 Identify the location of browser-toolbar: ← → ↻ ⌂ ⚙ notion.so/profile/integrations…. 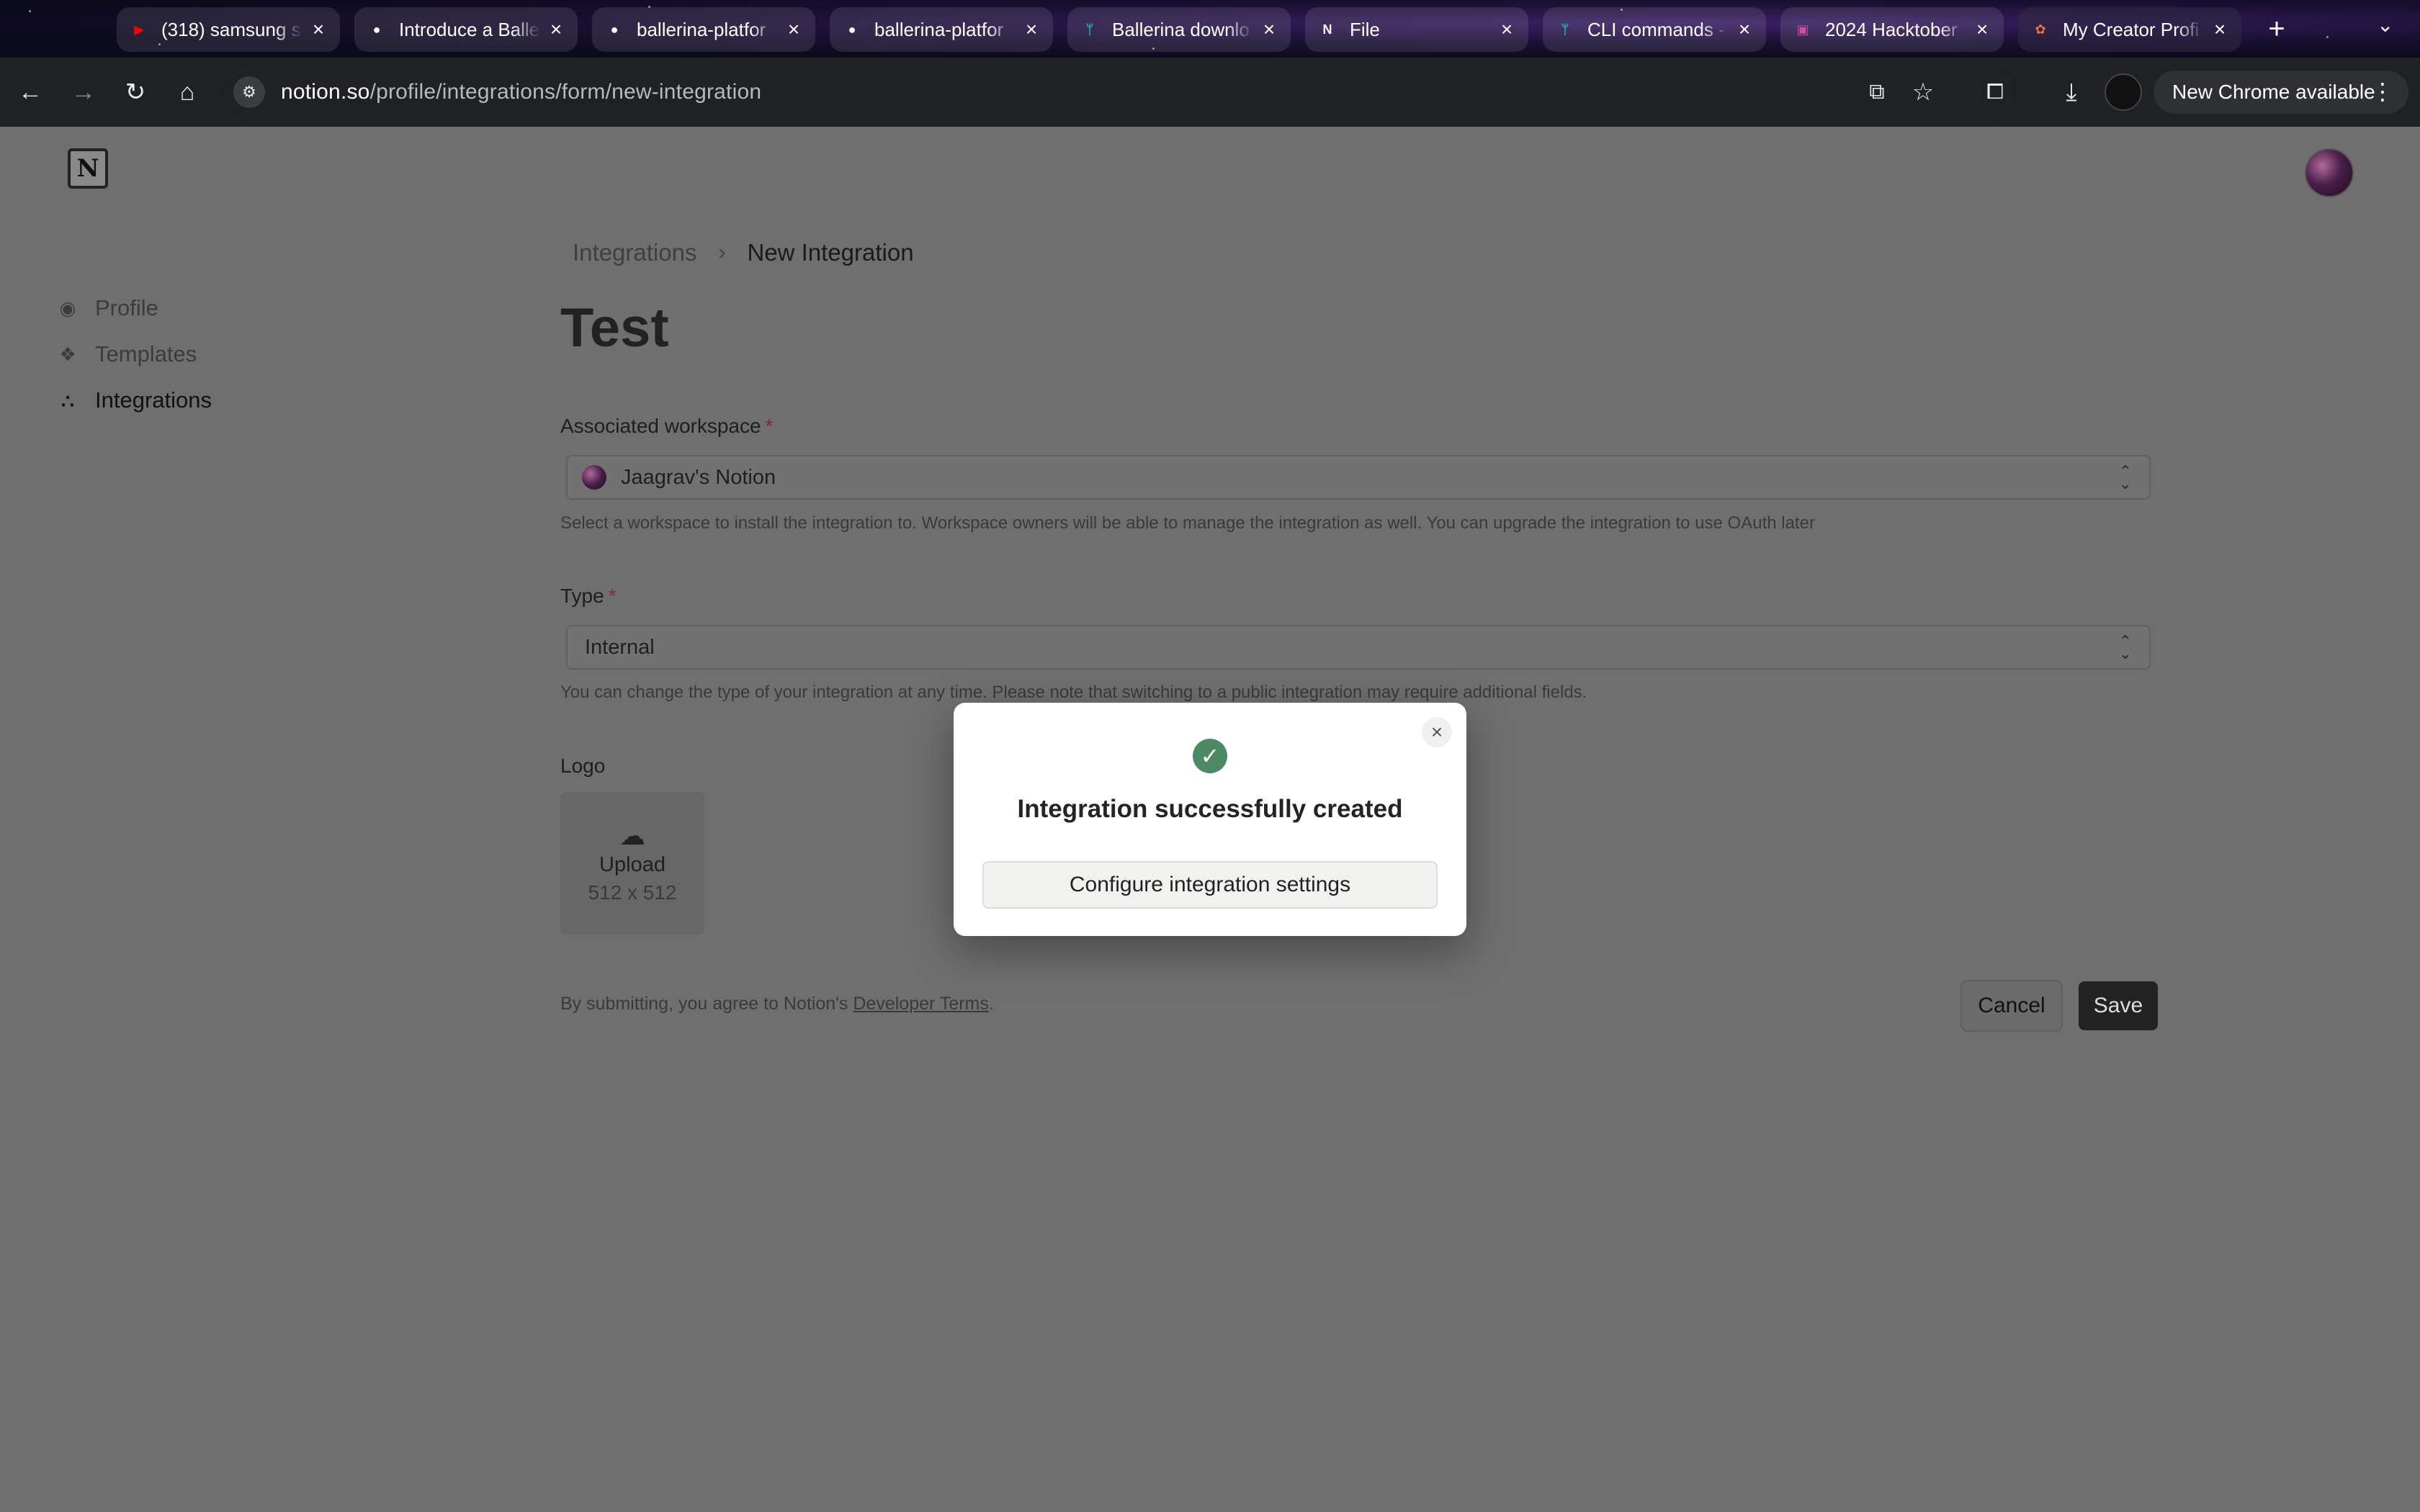
(1210, 93).